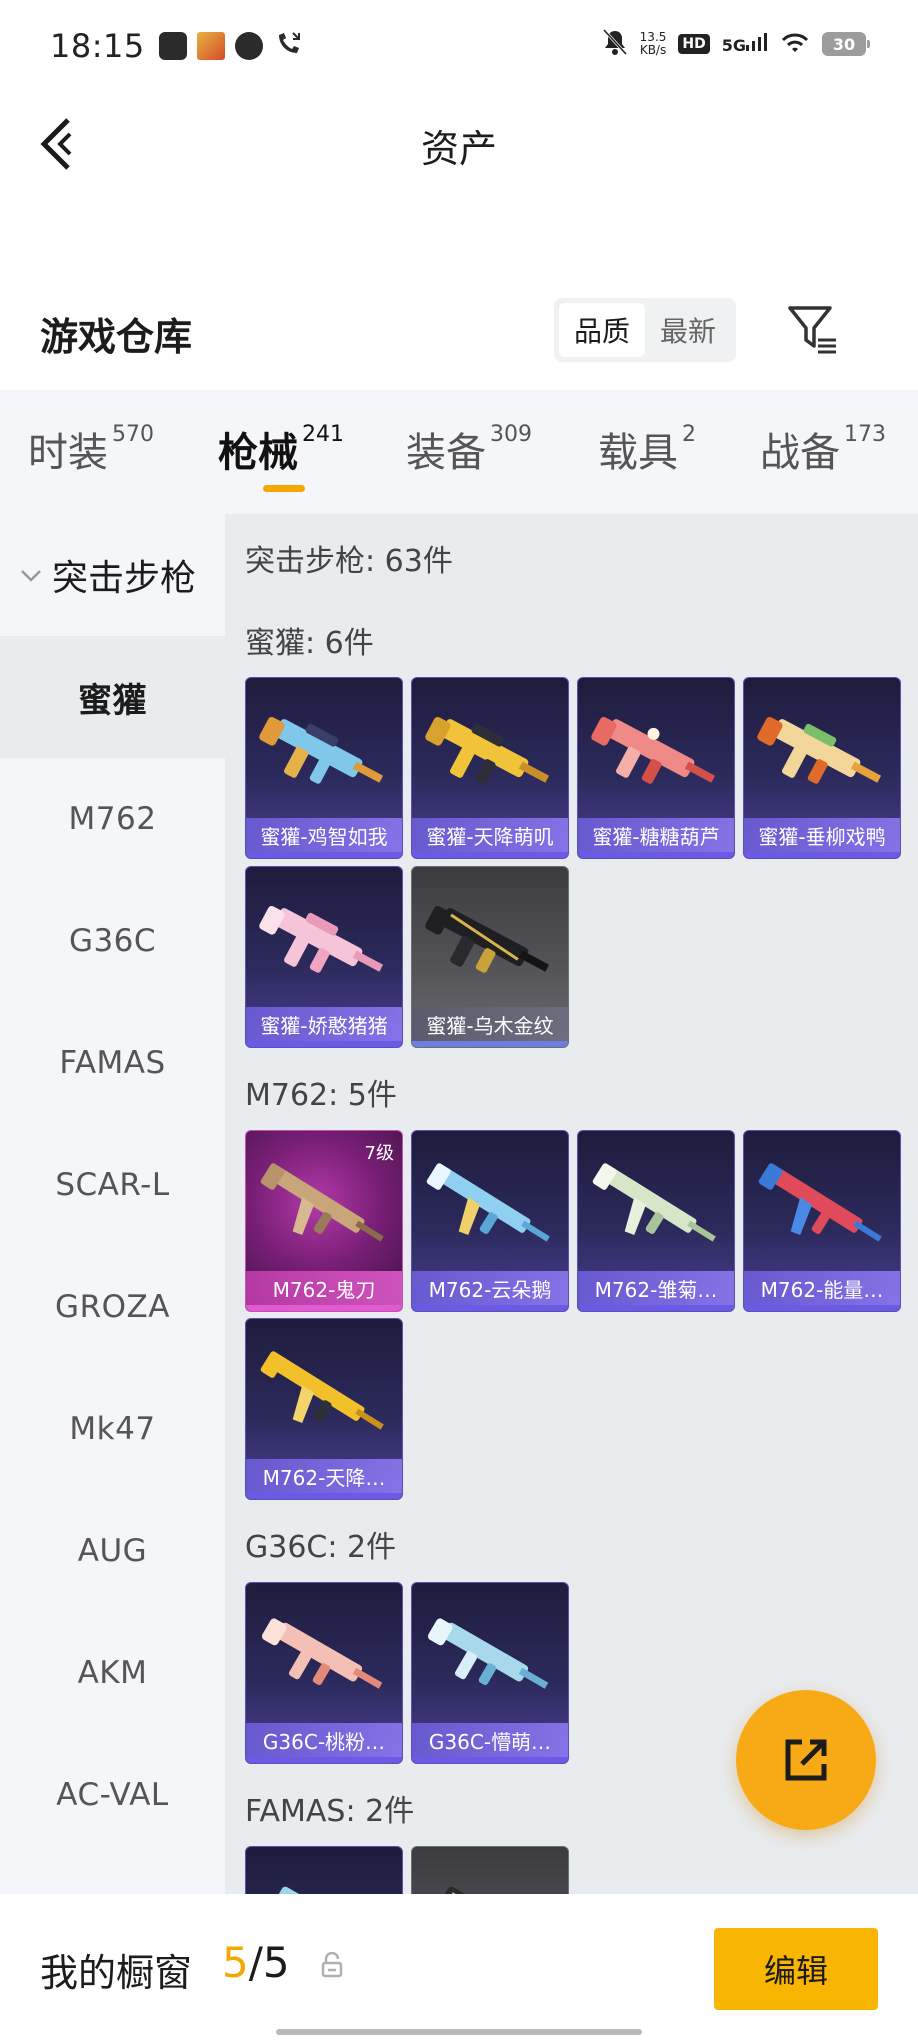 The height and width of the screenshot is (2040, 918). I want to click on showcase-bar: 我的橱窗 5/5 编辑, so click(459, 1967).